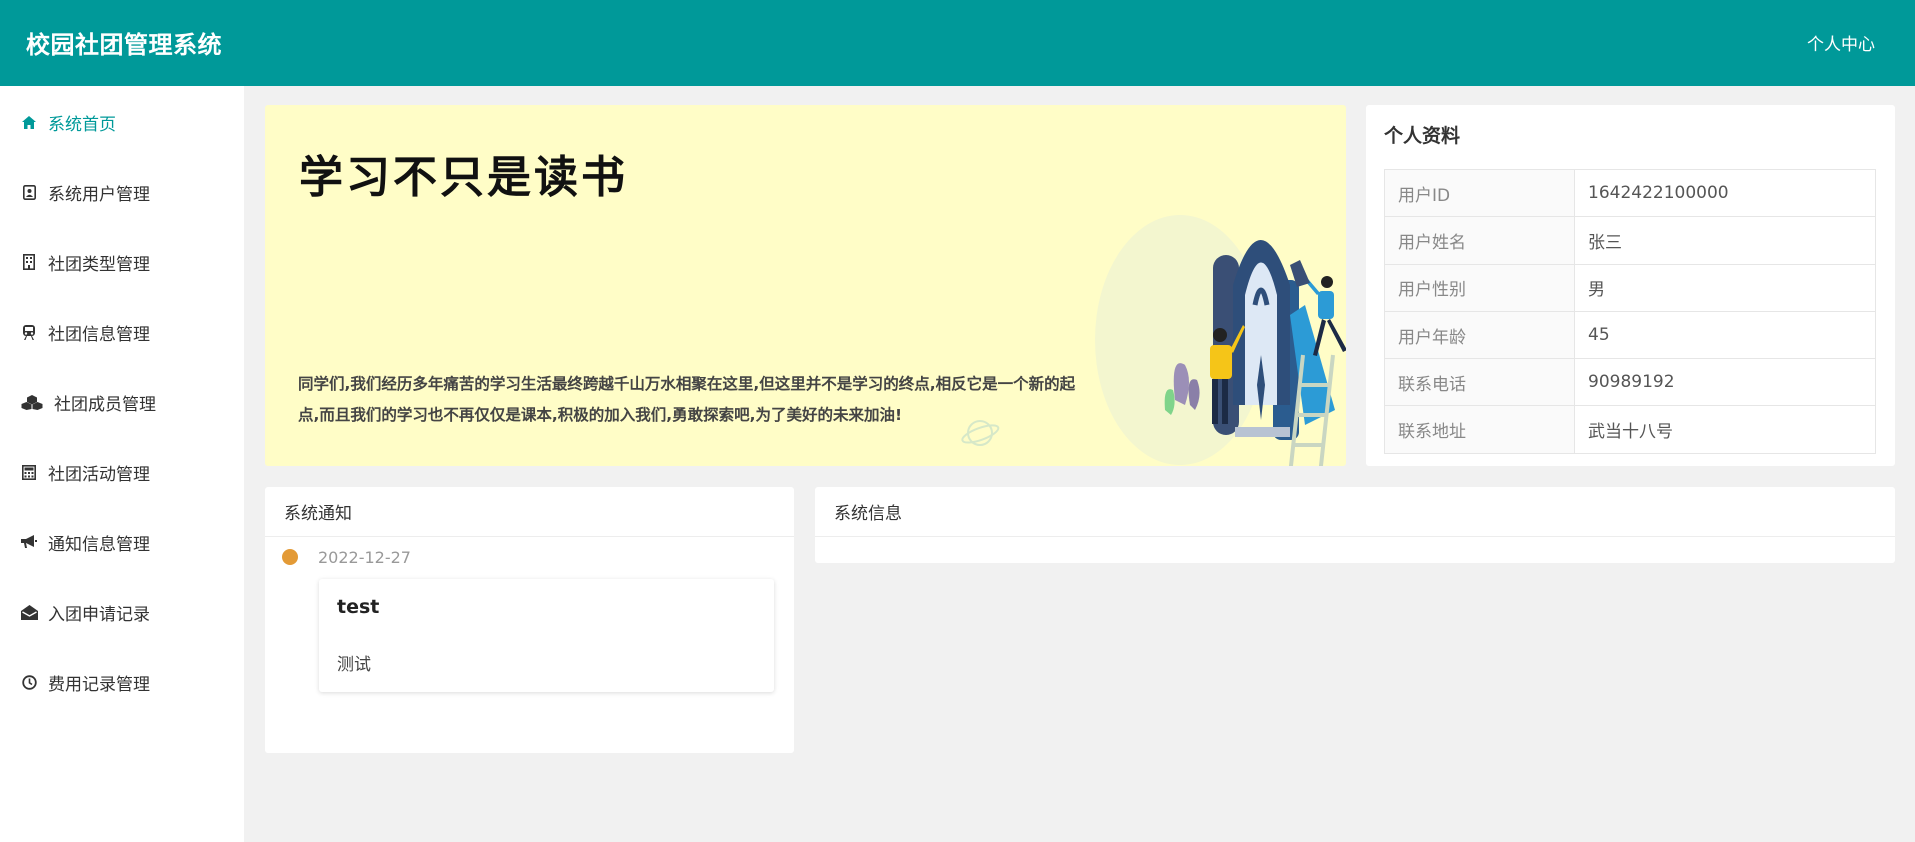  I want to click on sidebar-item-fees: 费用记录管理, so click(122, 682).